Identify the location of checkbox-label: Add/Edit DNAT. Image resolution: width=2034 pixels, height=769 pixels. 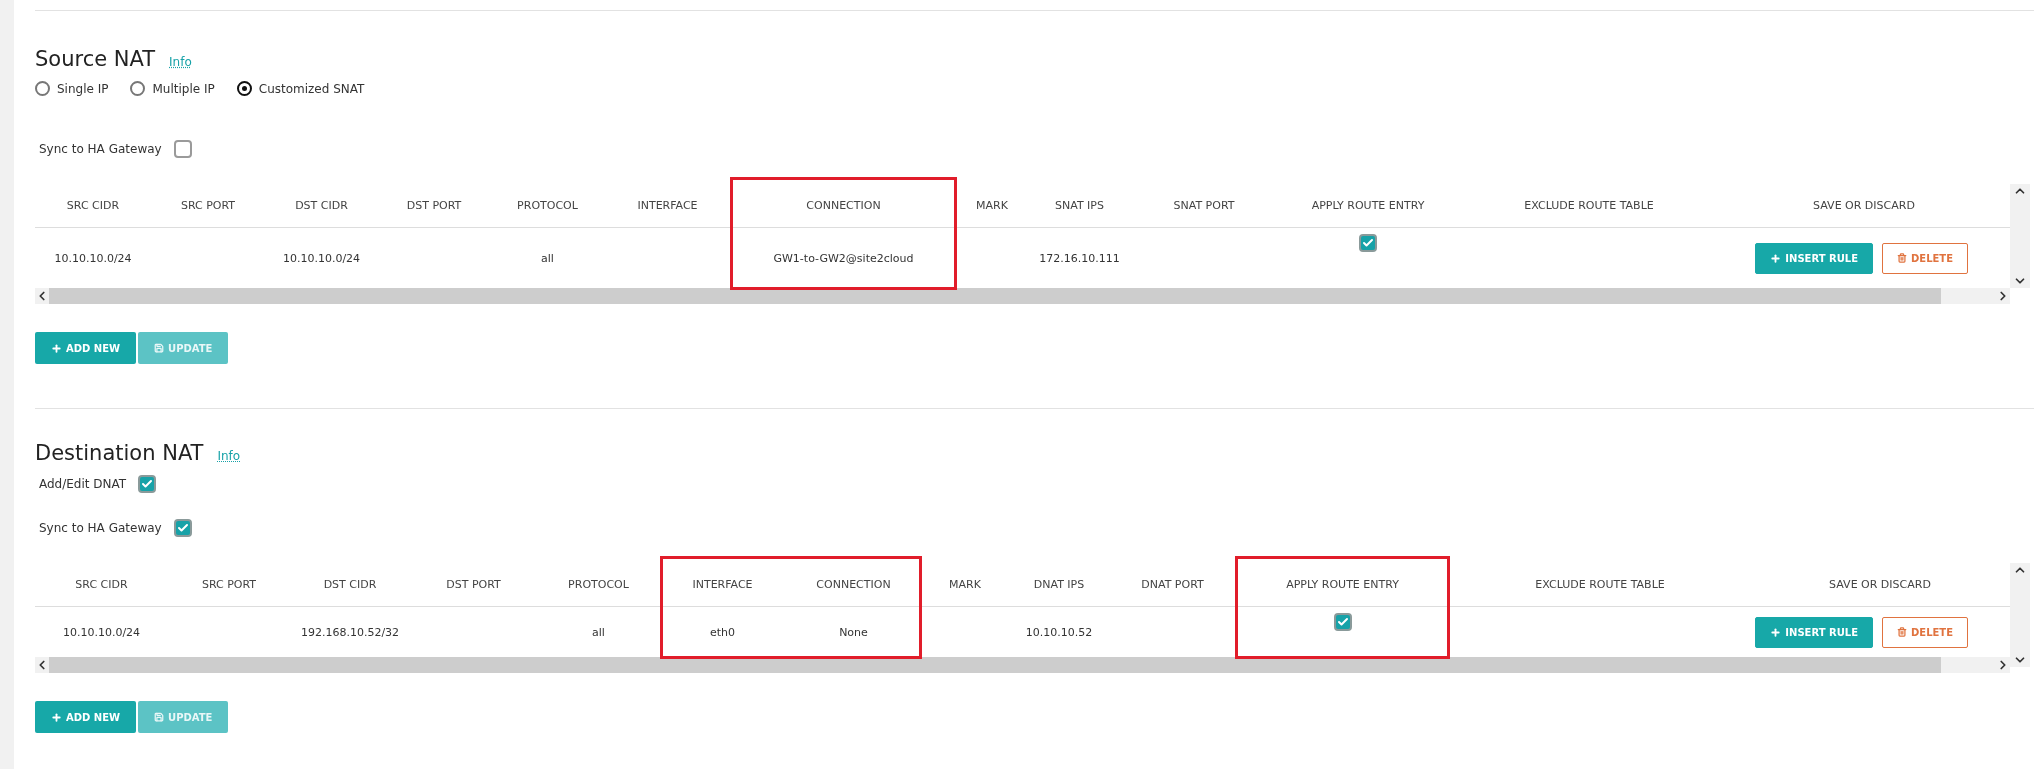
(83, 484).